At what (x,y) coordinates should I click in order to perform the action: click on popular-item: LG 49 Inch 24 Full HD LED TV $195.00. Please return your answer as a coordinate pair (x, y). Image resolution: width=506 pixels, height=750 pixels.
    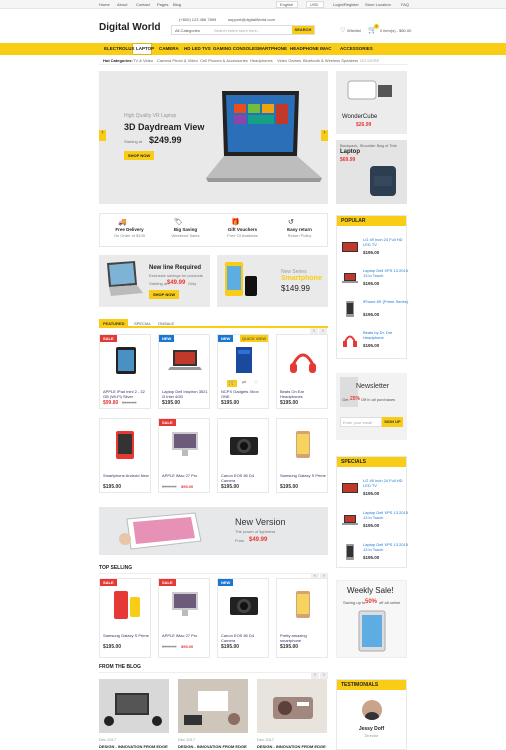
    Looking at the image, I should click on (375, 248).